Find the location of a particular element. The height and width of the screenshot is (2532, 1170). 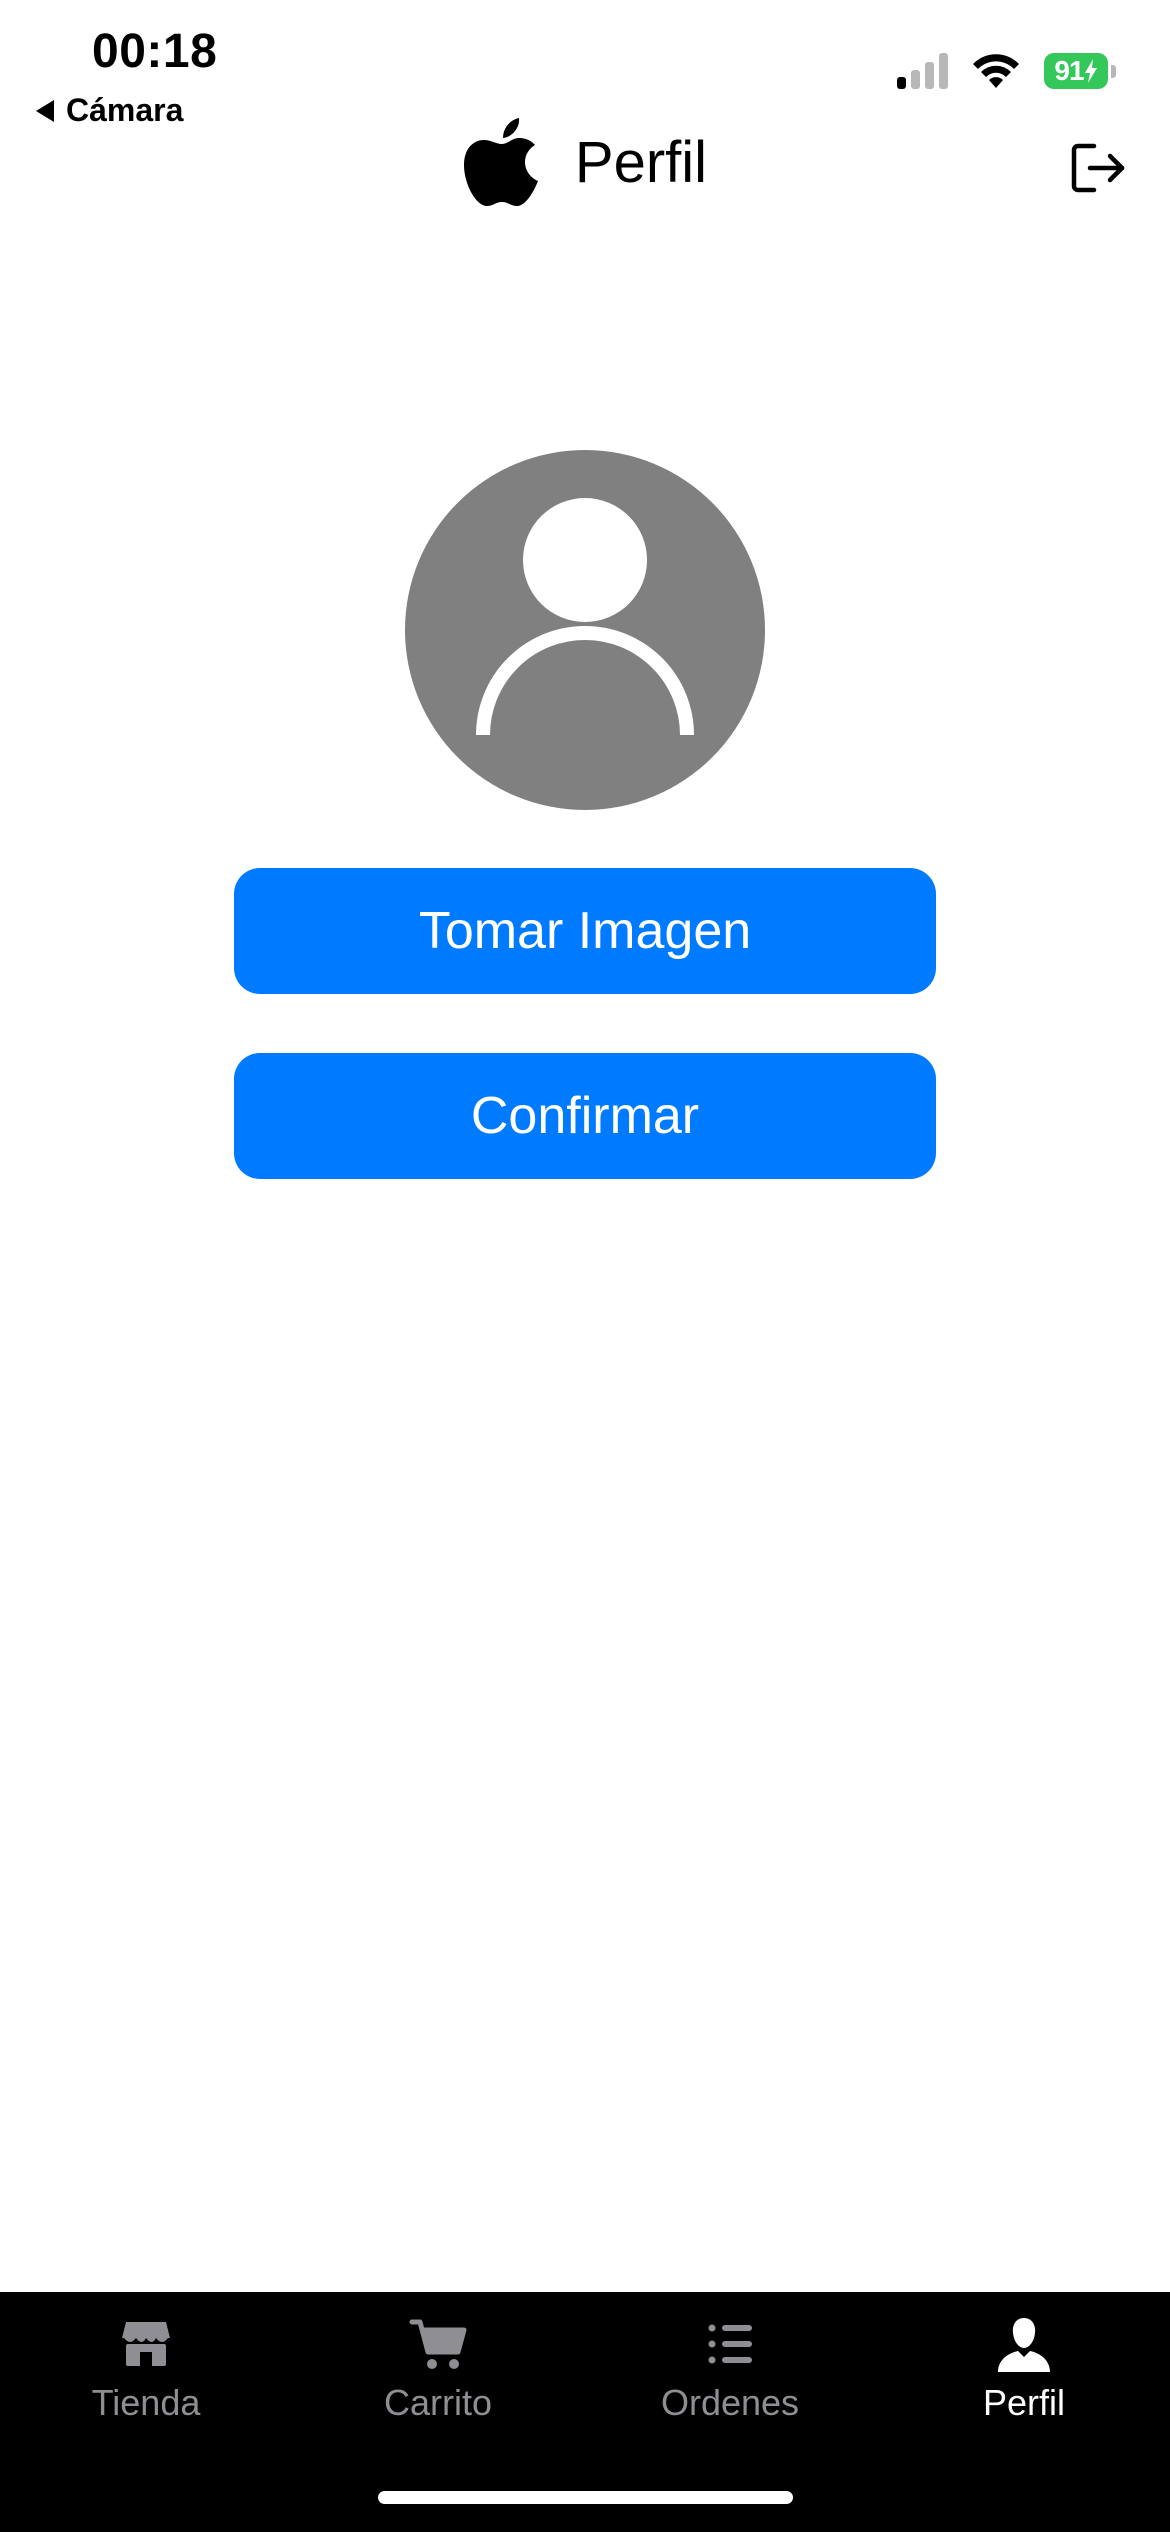

home-indicator is located at coordinates (585, 2497).